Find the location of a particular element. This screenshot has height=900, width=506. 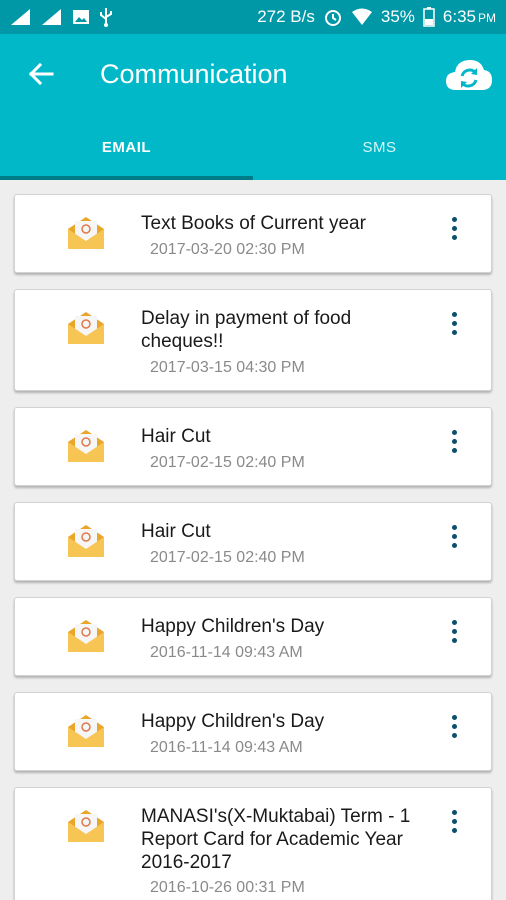

usb-icon is located at coordinates (106, 17).